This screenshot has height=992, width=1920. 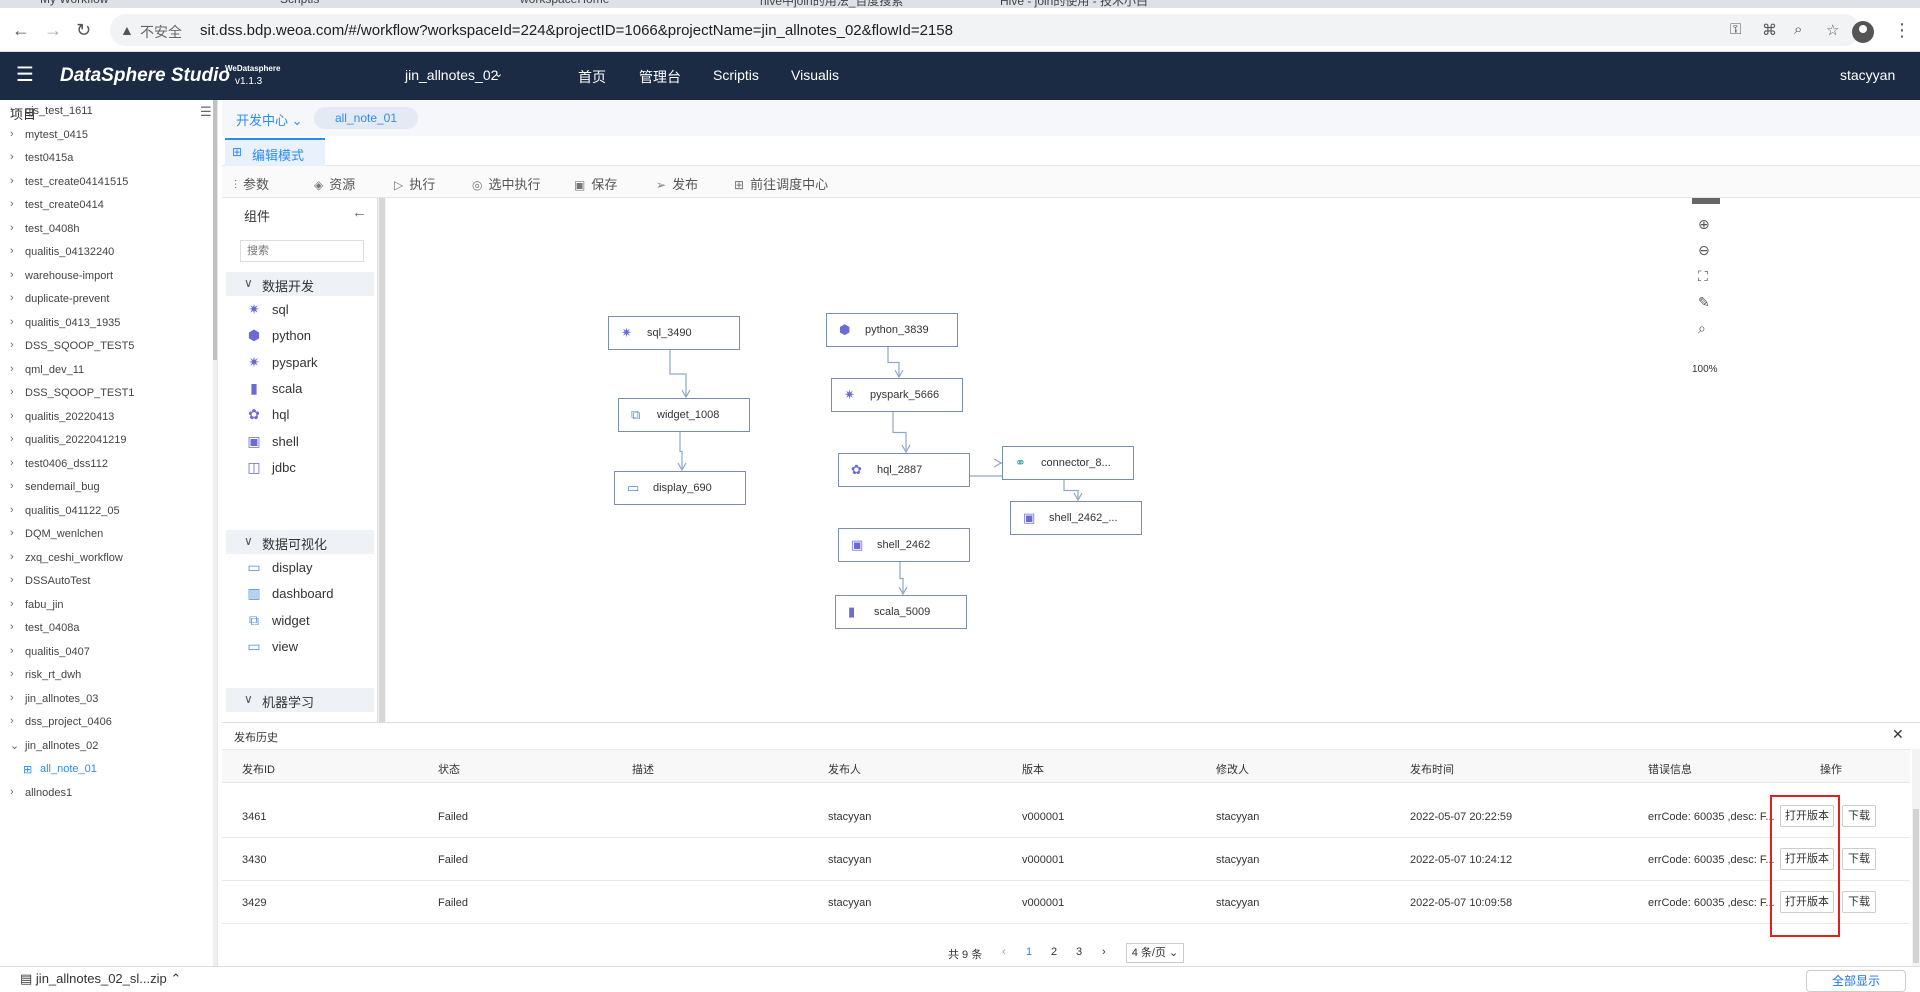 What do you see at coordinates (300, 388) in the screenshot?
I see `component-item: ▮ scala` at bounding box center [300, 388].